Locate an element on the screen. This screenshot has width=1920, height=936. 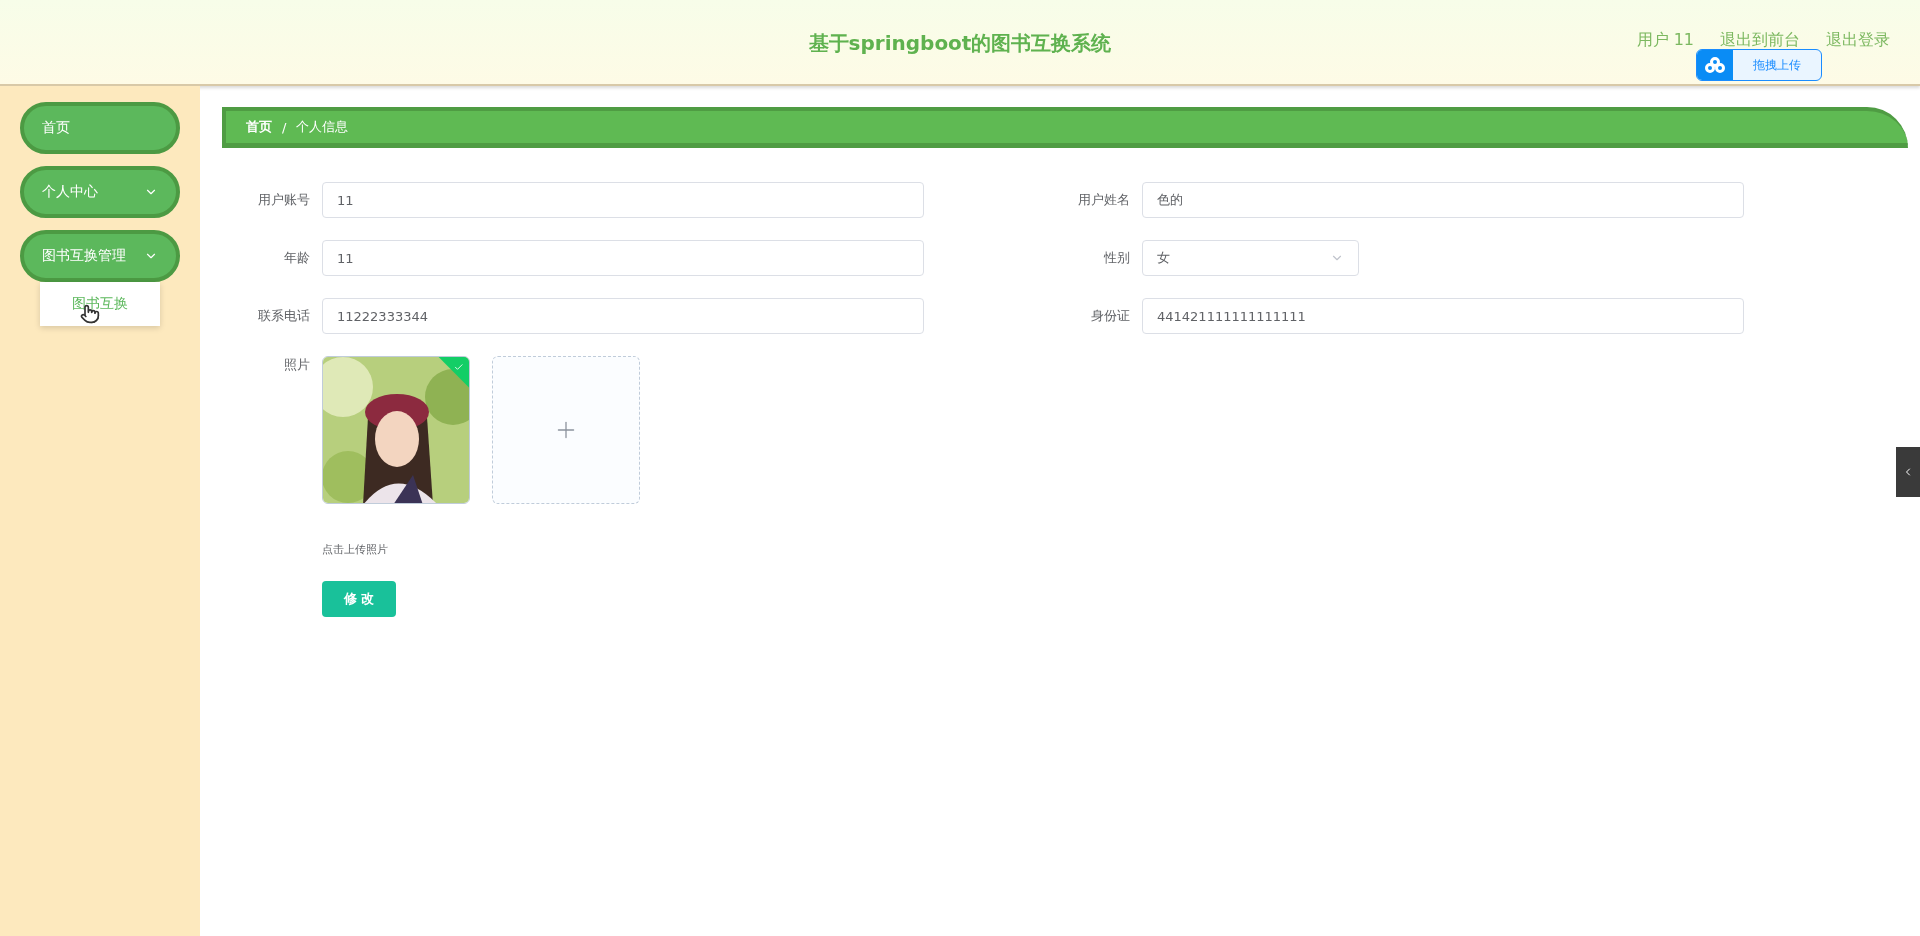
breadcrumb-item: 个人信息 is located at coordinates (322, 127).